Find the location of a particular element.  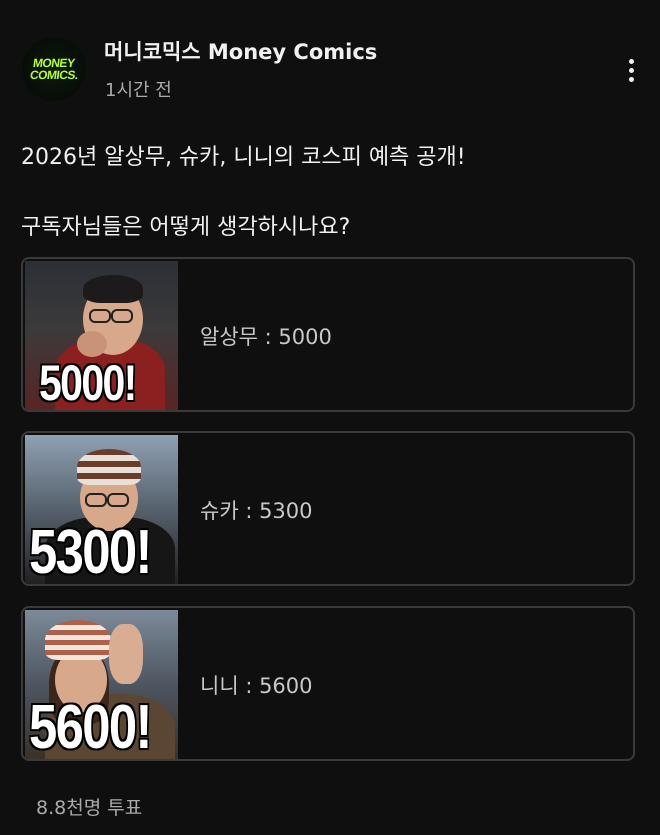

channel-name: 머니코믹스 Money Comics is located at coordinates (240, 51).